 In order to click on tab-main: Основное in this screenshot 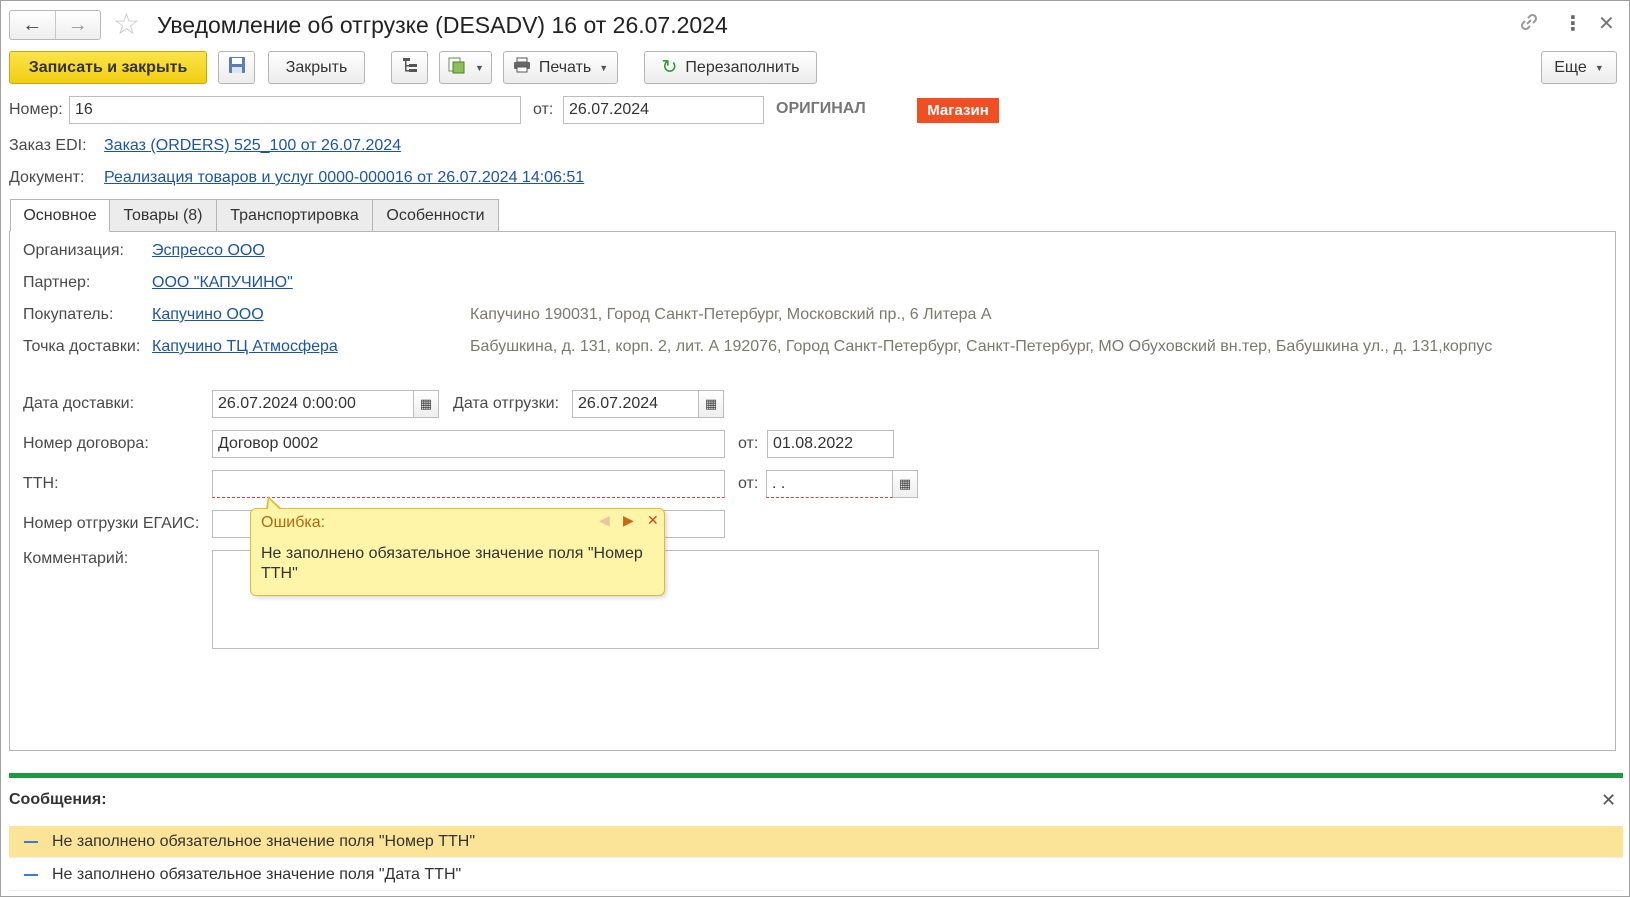, I will do `click(60, 215)`.